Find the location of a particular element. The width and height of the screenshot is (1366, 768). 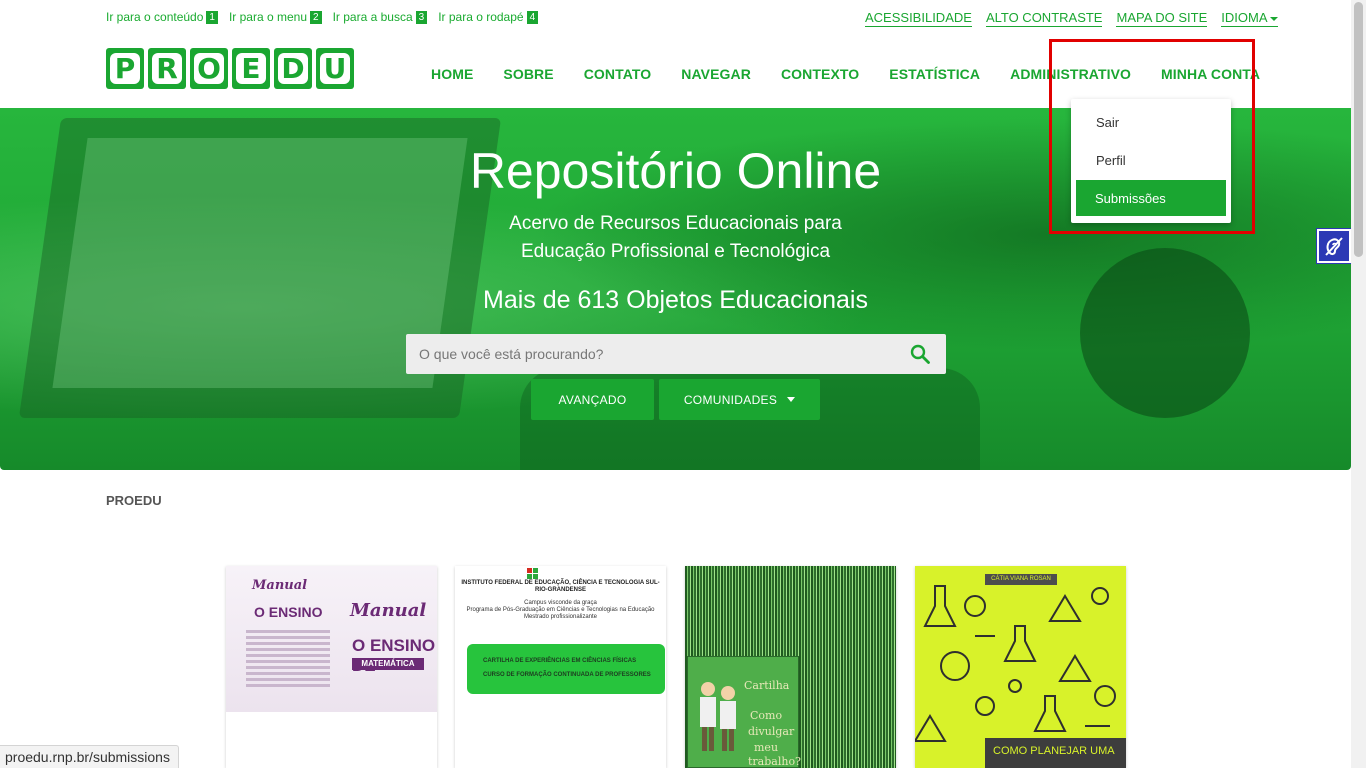

logo-letter: R is located at coordinates (167, 68).